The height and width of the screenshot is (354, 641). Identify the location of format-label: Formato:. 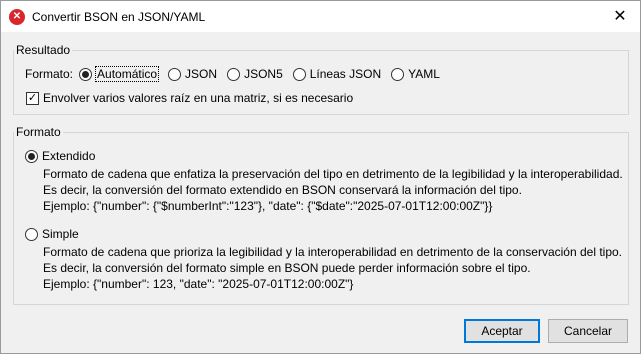
(49, 74).